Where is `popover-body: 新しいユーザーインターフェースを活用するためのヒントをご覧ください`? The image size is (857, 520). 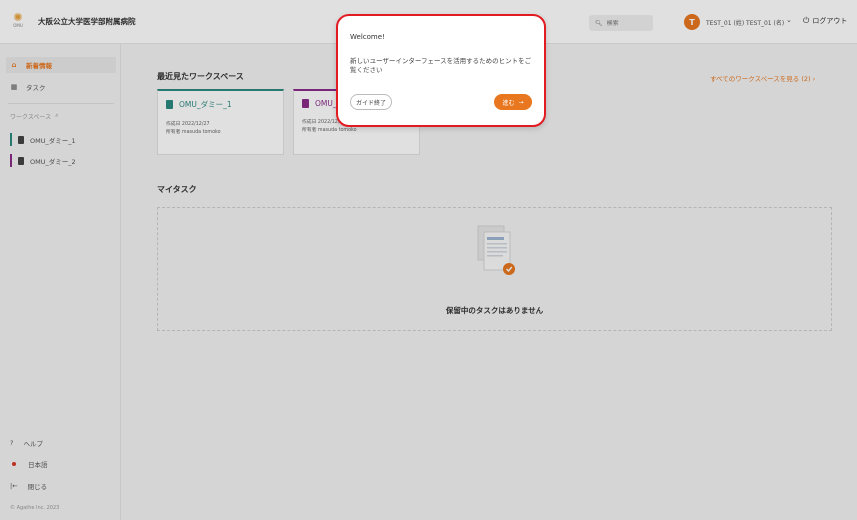 popover-body: 新しいユーザーインターフェースを活用するためのヒントをご覧ください is located at coordinates (441, 65).